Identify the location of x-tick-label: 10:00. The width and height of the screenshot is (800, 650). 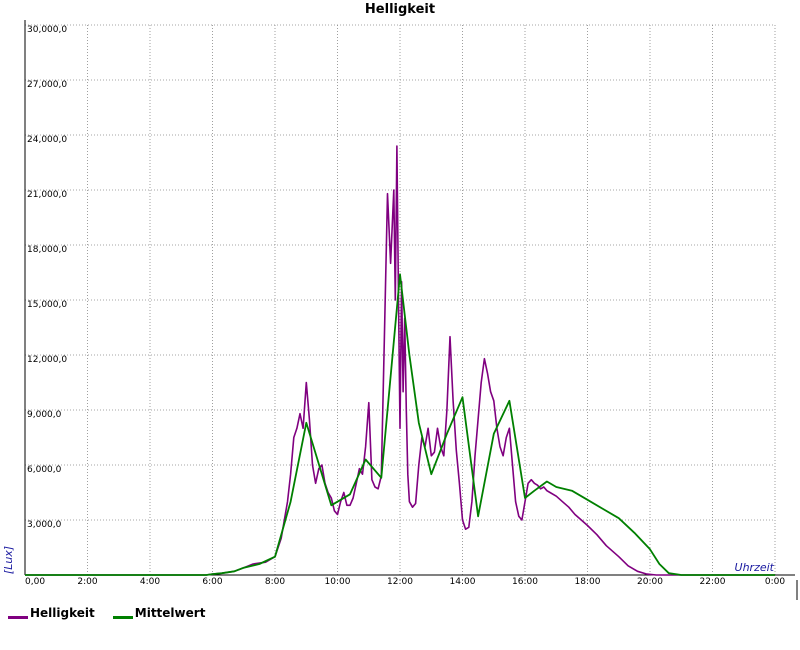
(338, 582).